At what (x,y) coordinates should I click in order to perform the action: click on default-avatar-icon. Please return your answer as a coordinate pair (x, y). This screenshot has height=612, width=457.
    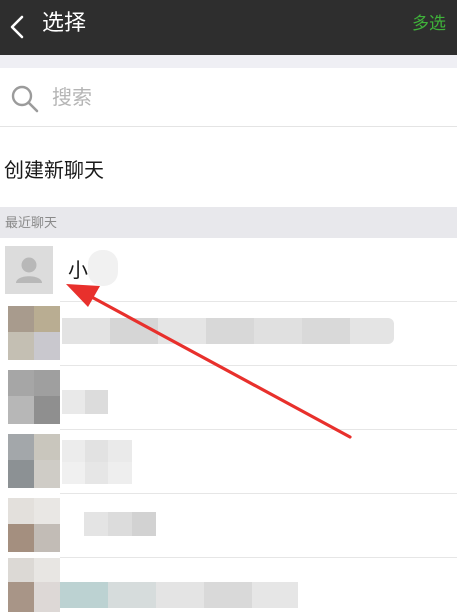
    Looking at the image, I should click on (29, 270).